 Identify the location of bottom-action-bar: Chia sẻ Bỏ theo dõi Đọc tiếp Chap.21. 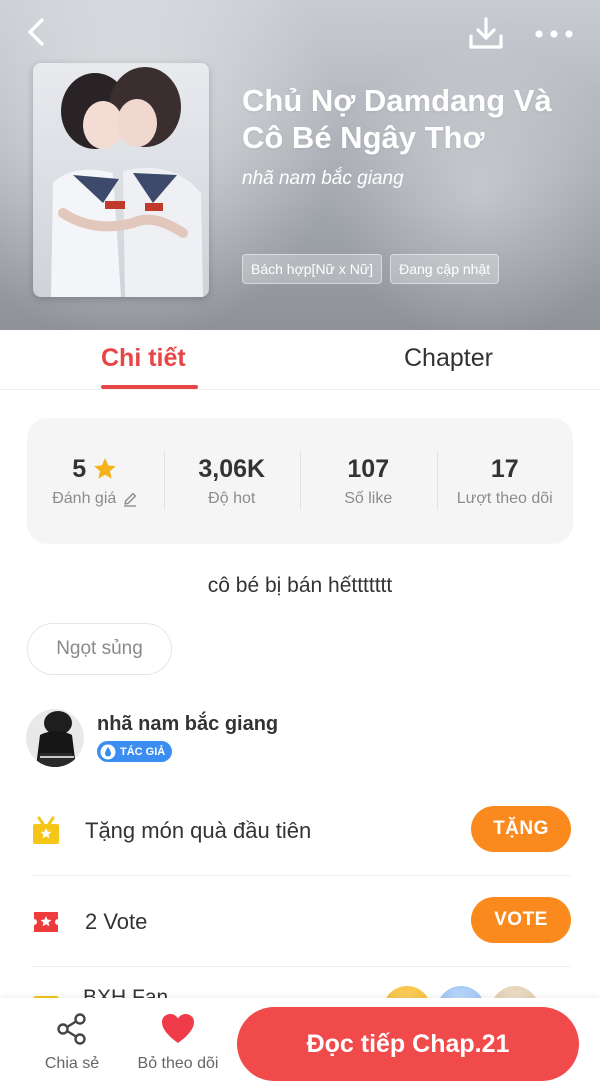
(300, 1043).